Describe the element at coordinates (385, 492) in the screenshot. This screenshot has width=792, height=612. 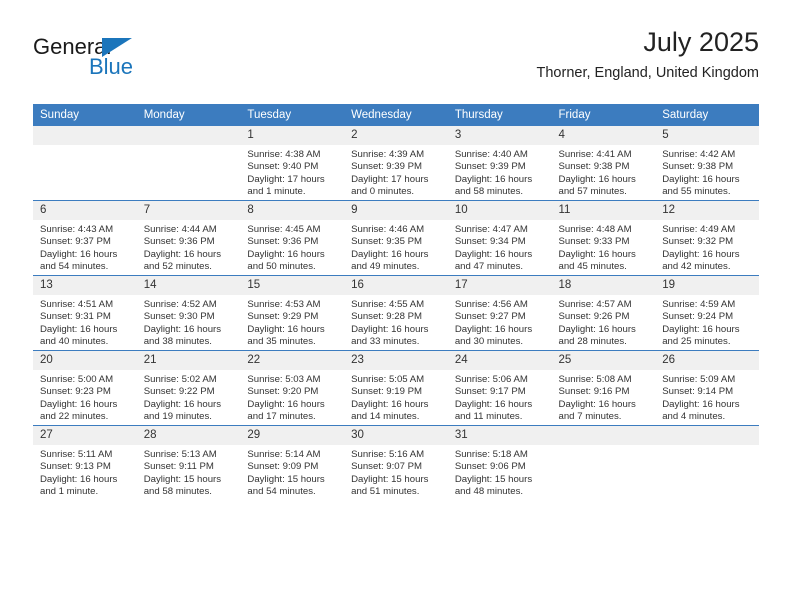
I see `daylight-duration-line2: and 51 minutes.` at that location.